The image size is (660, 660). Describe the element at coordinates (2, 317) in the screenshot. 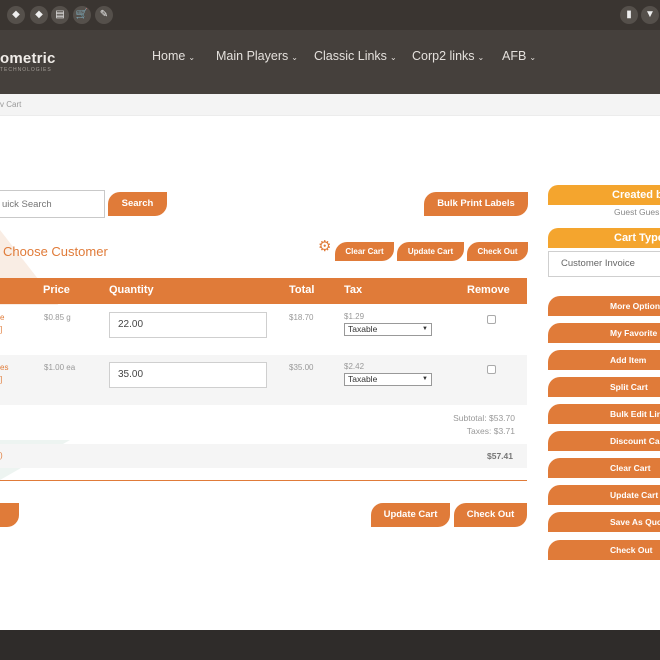

I see `item-name-link: e` at that location.